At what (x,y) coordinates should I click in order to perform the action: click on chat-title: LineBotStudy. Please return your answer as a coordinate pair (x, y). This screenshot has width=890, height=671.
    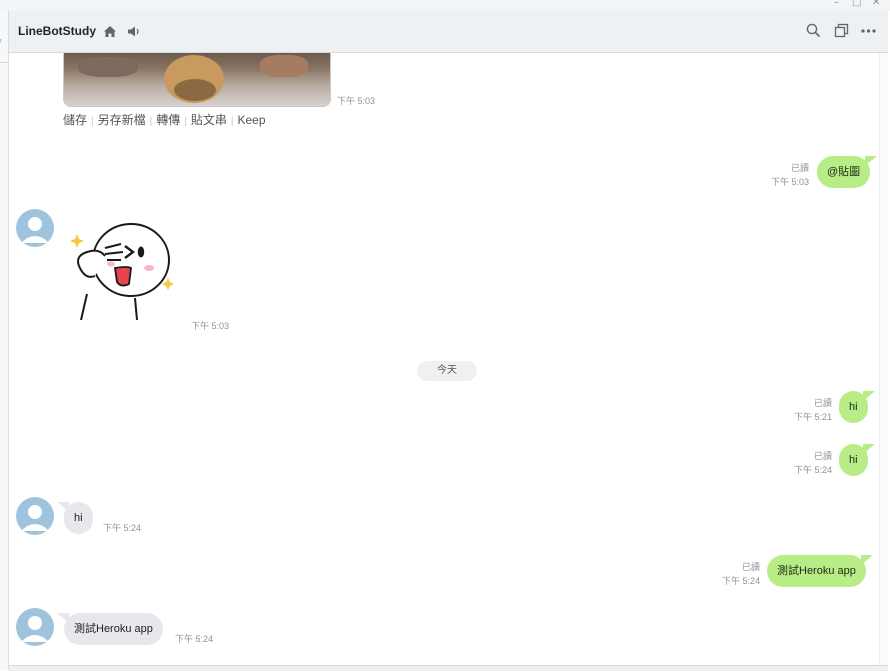
    Looking at the image, I should click on (57, 31).